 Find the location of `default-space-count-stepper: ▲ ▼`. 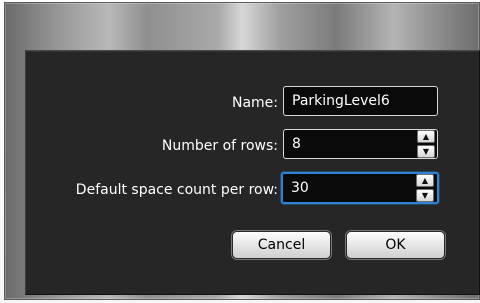

default-space-count-stepper: ▲ ▼ is located at coordinates (425, 188).